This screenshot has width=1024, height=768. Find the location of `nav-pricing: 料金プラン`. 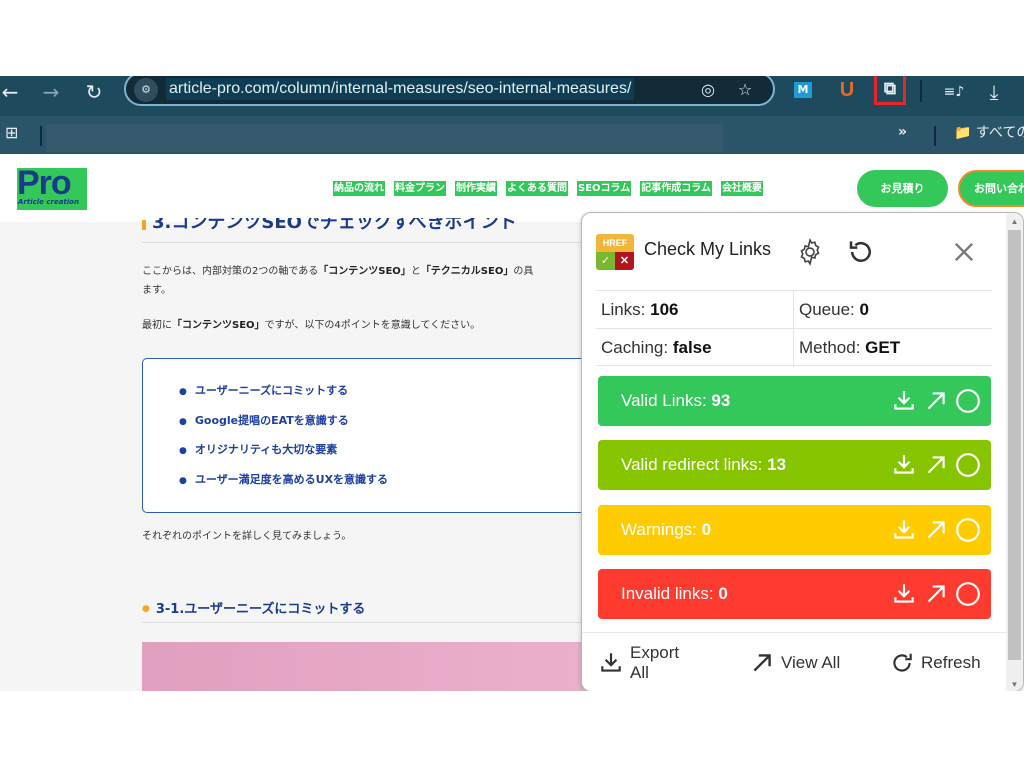

nav-pricing: 料金プラン is located at coordinates (420, 188).